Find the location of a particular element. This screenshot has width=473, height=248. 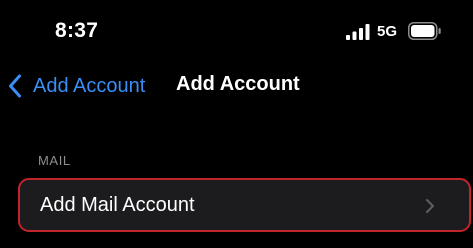

cellular-signal-icon is located at coordinates (358, 32).